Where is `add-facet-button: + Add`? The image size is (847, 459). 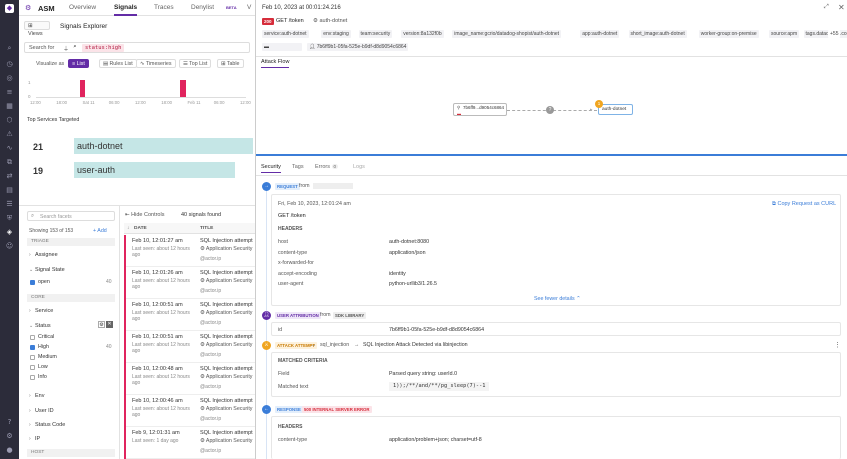
add-facet-button: + Add is located at coordinates (100, 231).